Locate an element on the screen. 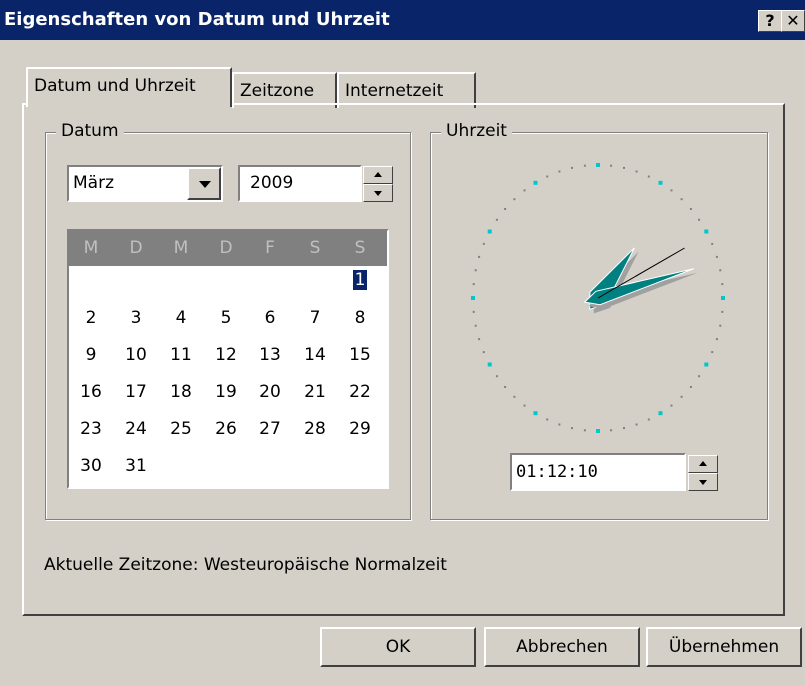 Image resolution: width=805 pixels, height=686 pixels. calendar-day-label: 12 is located at coordinates (226, 355).